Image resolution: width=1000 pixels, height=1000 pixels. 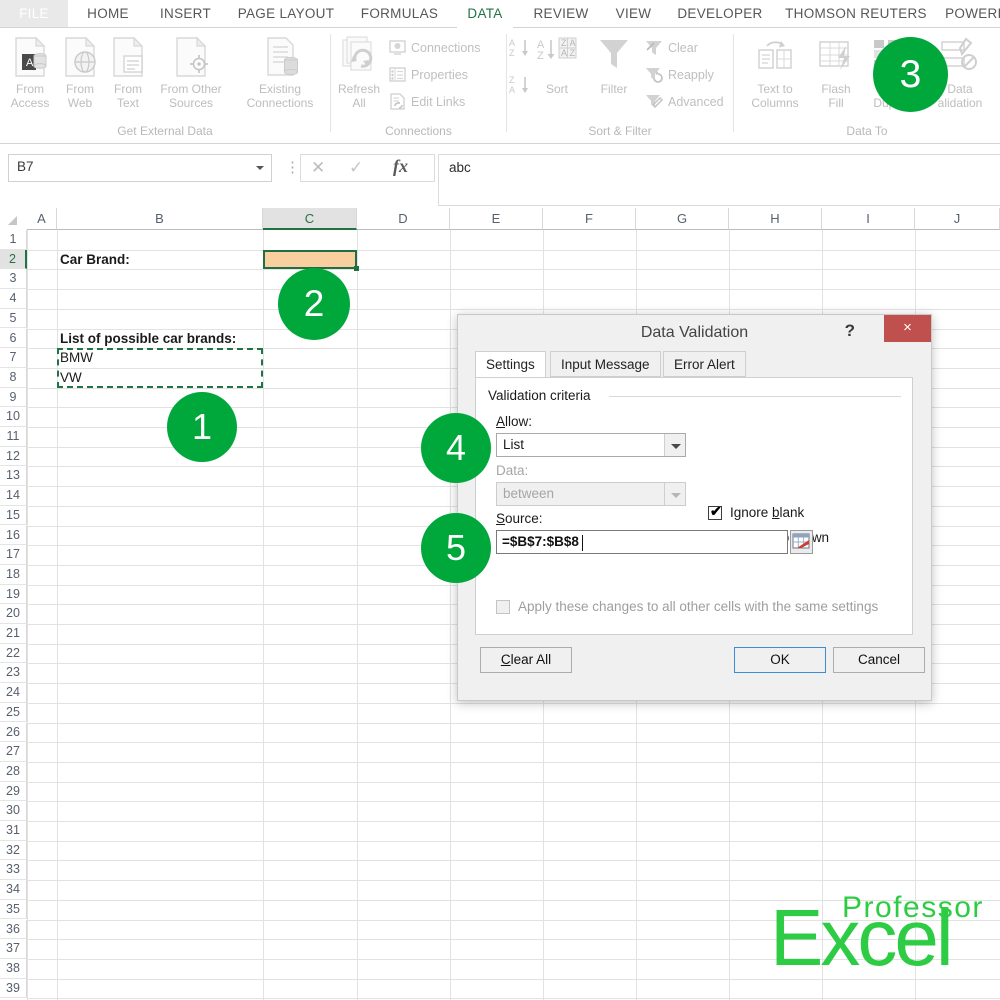 I want to click on column-header-E: E, so click(x=496, y=219).